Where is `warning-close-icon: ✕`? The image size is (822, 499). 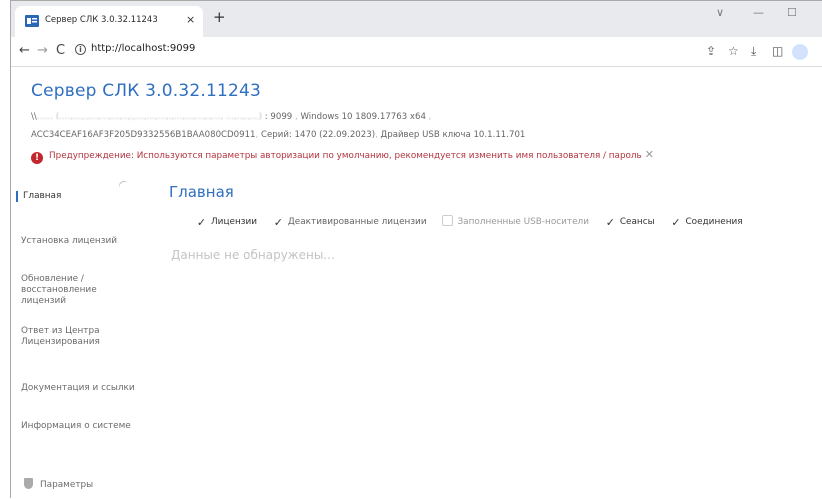 warning-close-icon: ✕ is located at coordinates (649, 154).